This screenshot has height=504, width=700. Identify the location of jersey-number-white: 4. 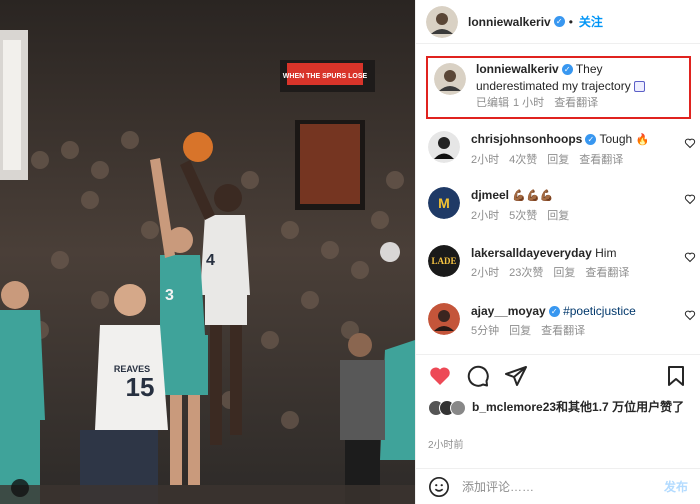
(210, 260).